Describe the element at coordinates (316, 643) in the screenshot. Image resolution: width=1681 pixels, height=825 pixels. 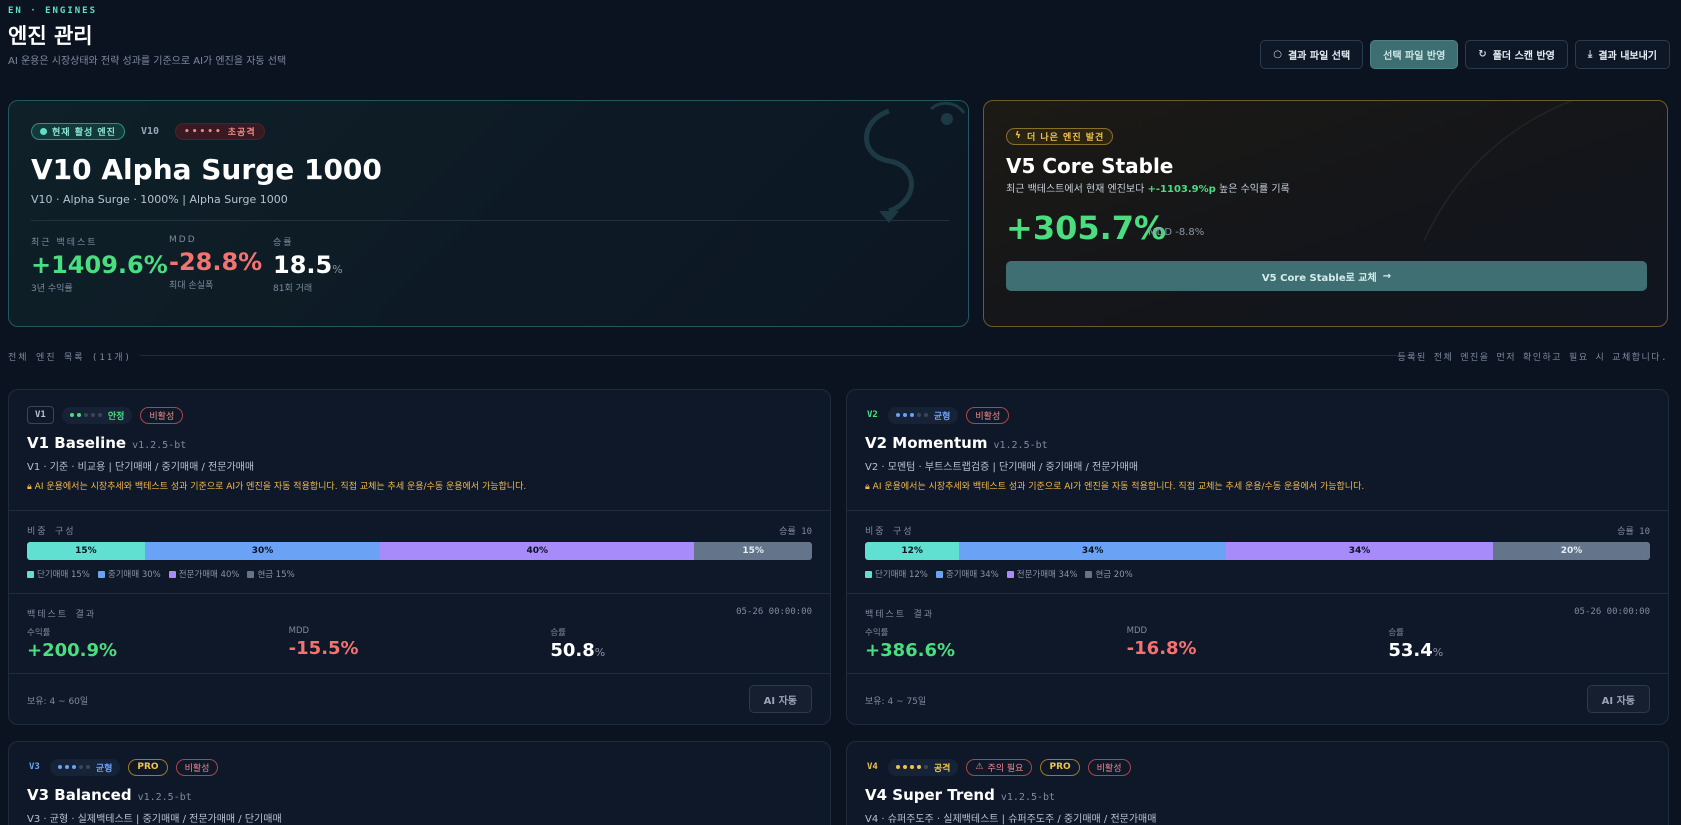
I see `backtest-results: 수익률 +200.9% MDD -15.5% 승률 50.8%` at that location.